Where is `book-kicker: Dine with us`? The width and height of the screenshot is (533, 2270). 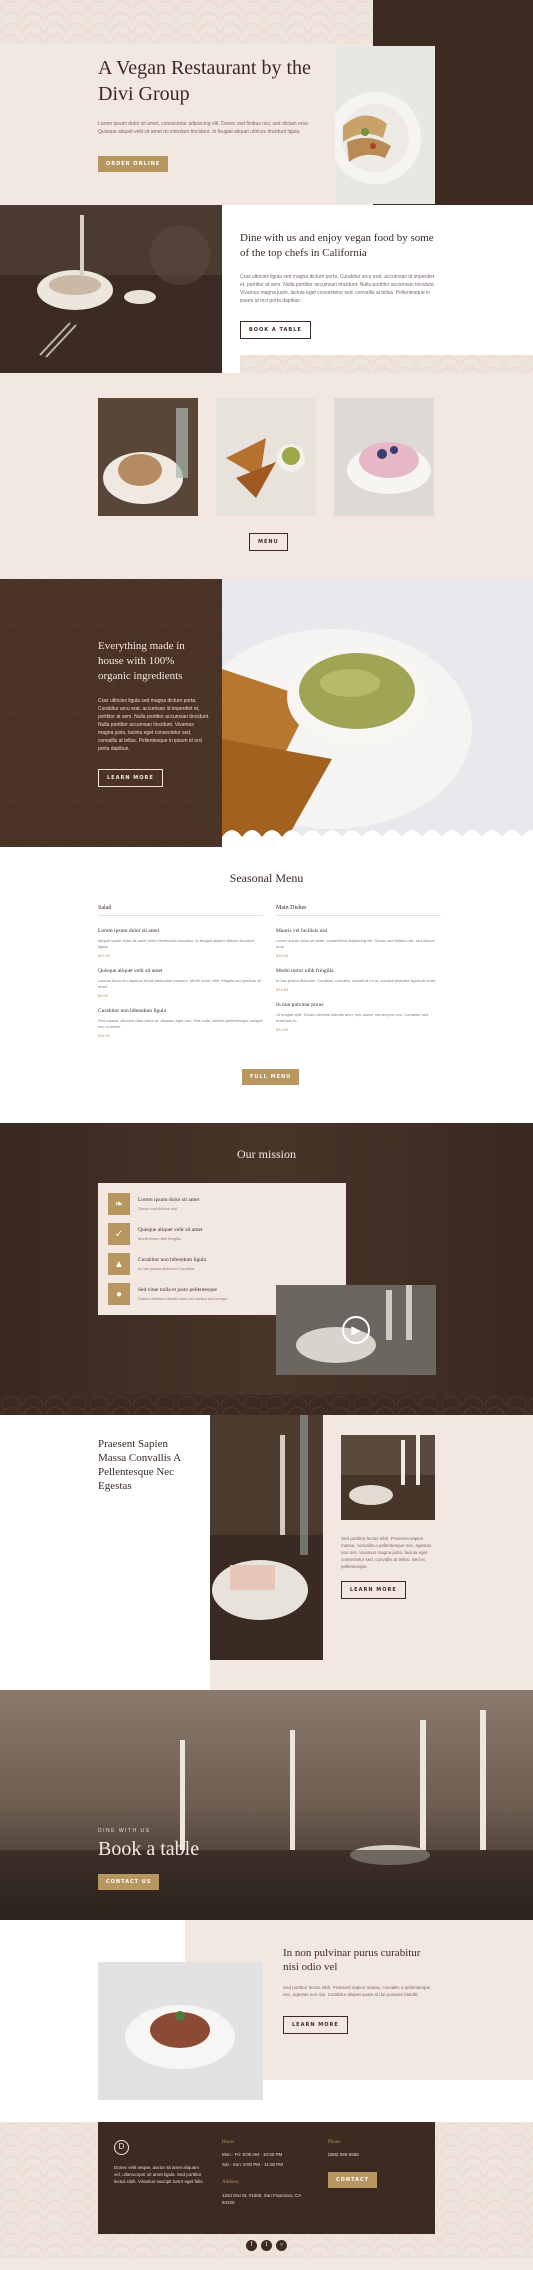
book-kicker: Dine with us is located at coordinates (124, 1831).